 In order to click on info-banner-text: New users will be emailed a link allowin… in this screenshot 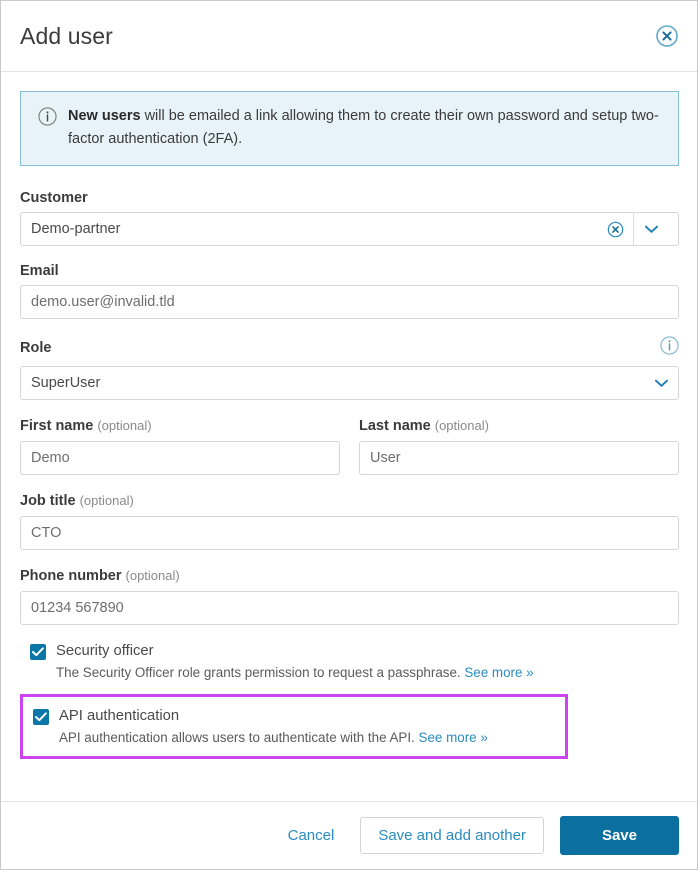, I will do `click(366, 128)`.